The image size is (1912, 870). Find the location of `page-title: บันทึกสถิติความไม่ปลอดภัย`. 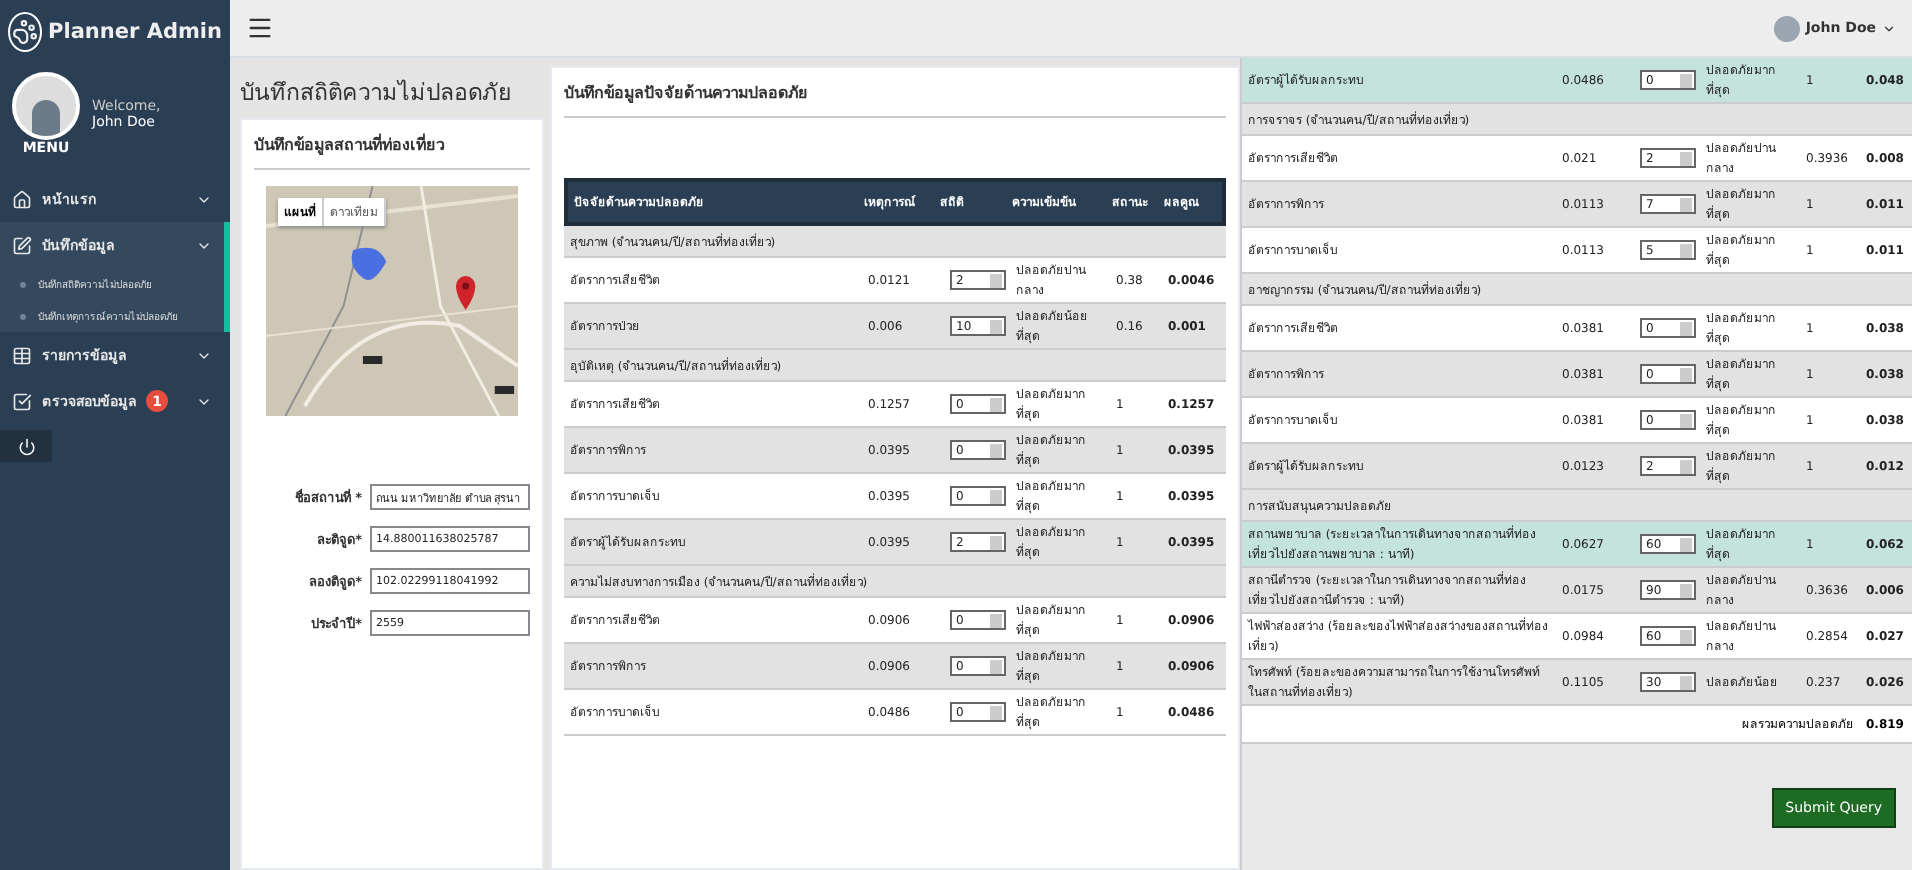

page-title: บันทึกสถิติความไม่ปลอดภัย is located at coordinates (377, 93).